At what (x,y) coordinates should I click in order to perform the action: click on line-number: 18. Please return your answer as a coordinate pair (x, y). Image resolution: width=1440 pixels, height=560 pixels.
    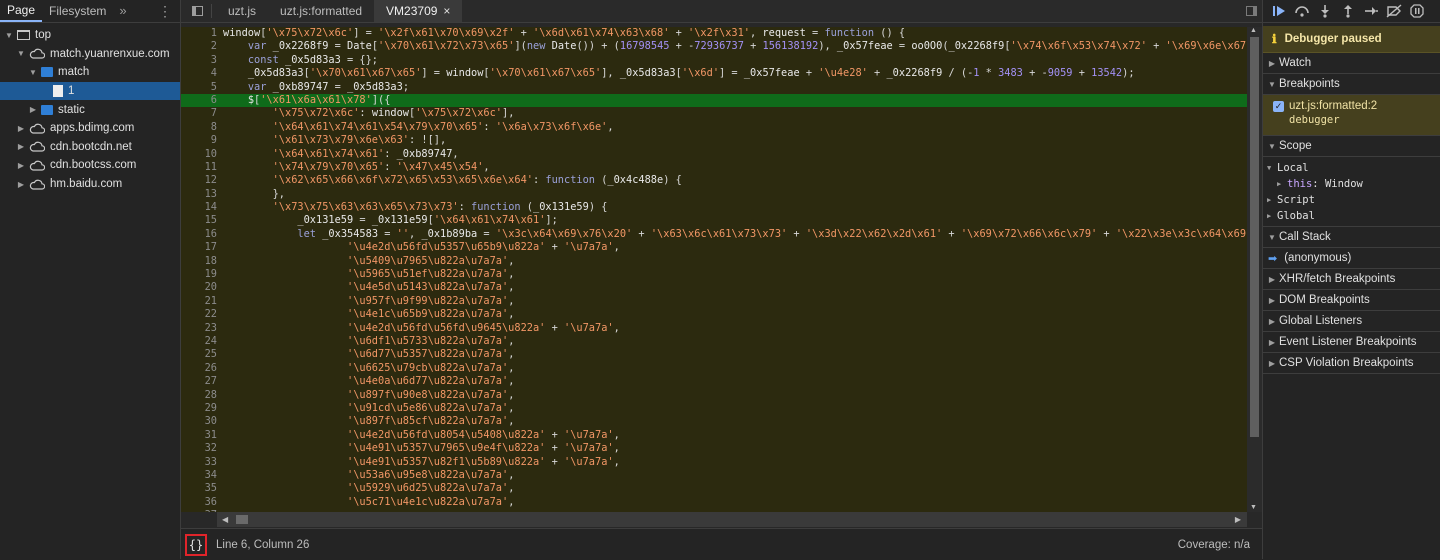
    Looking at the image, I should click on (202, 261).